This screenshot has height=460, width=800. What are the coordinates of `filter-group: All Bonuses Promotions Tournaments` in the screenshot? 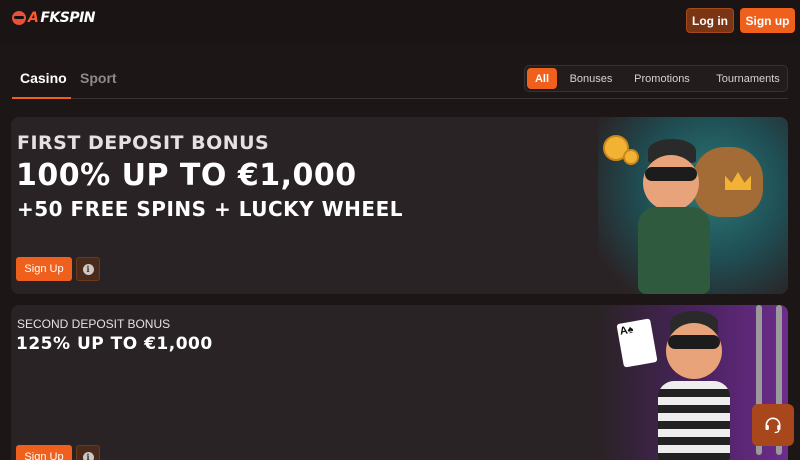 It's located at (656, 78).